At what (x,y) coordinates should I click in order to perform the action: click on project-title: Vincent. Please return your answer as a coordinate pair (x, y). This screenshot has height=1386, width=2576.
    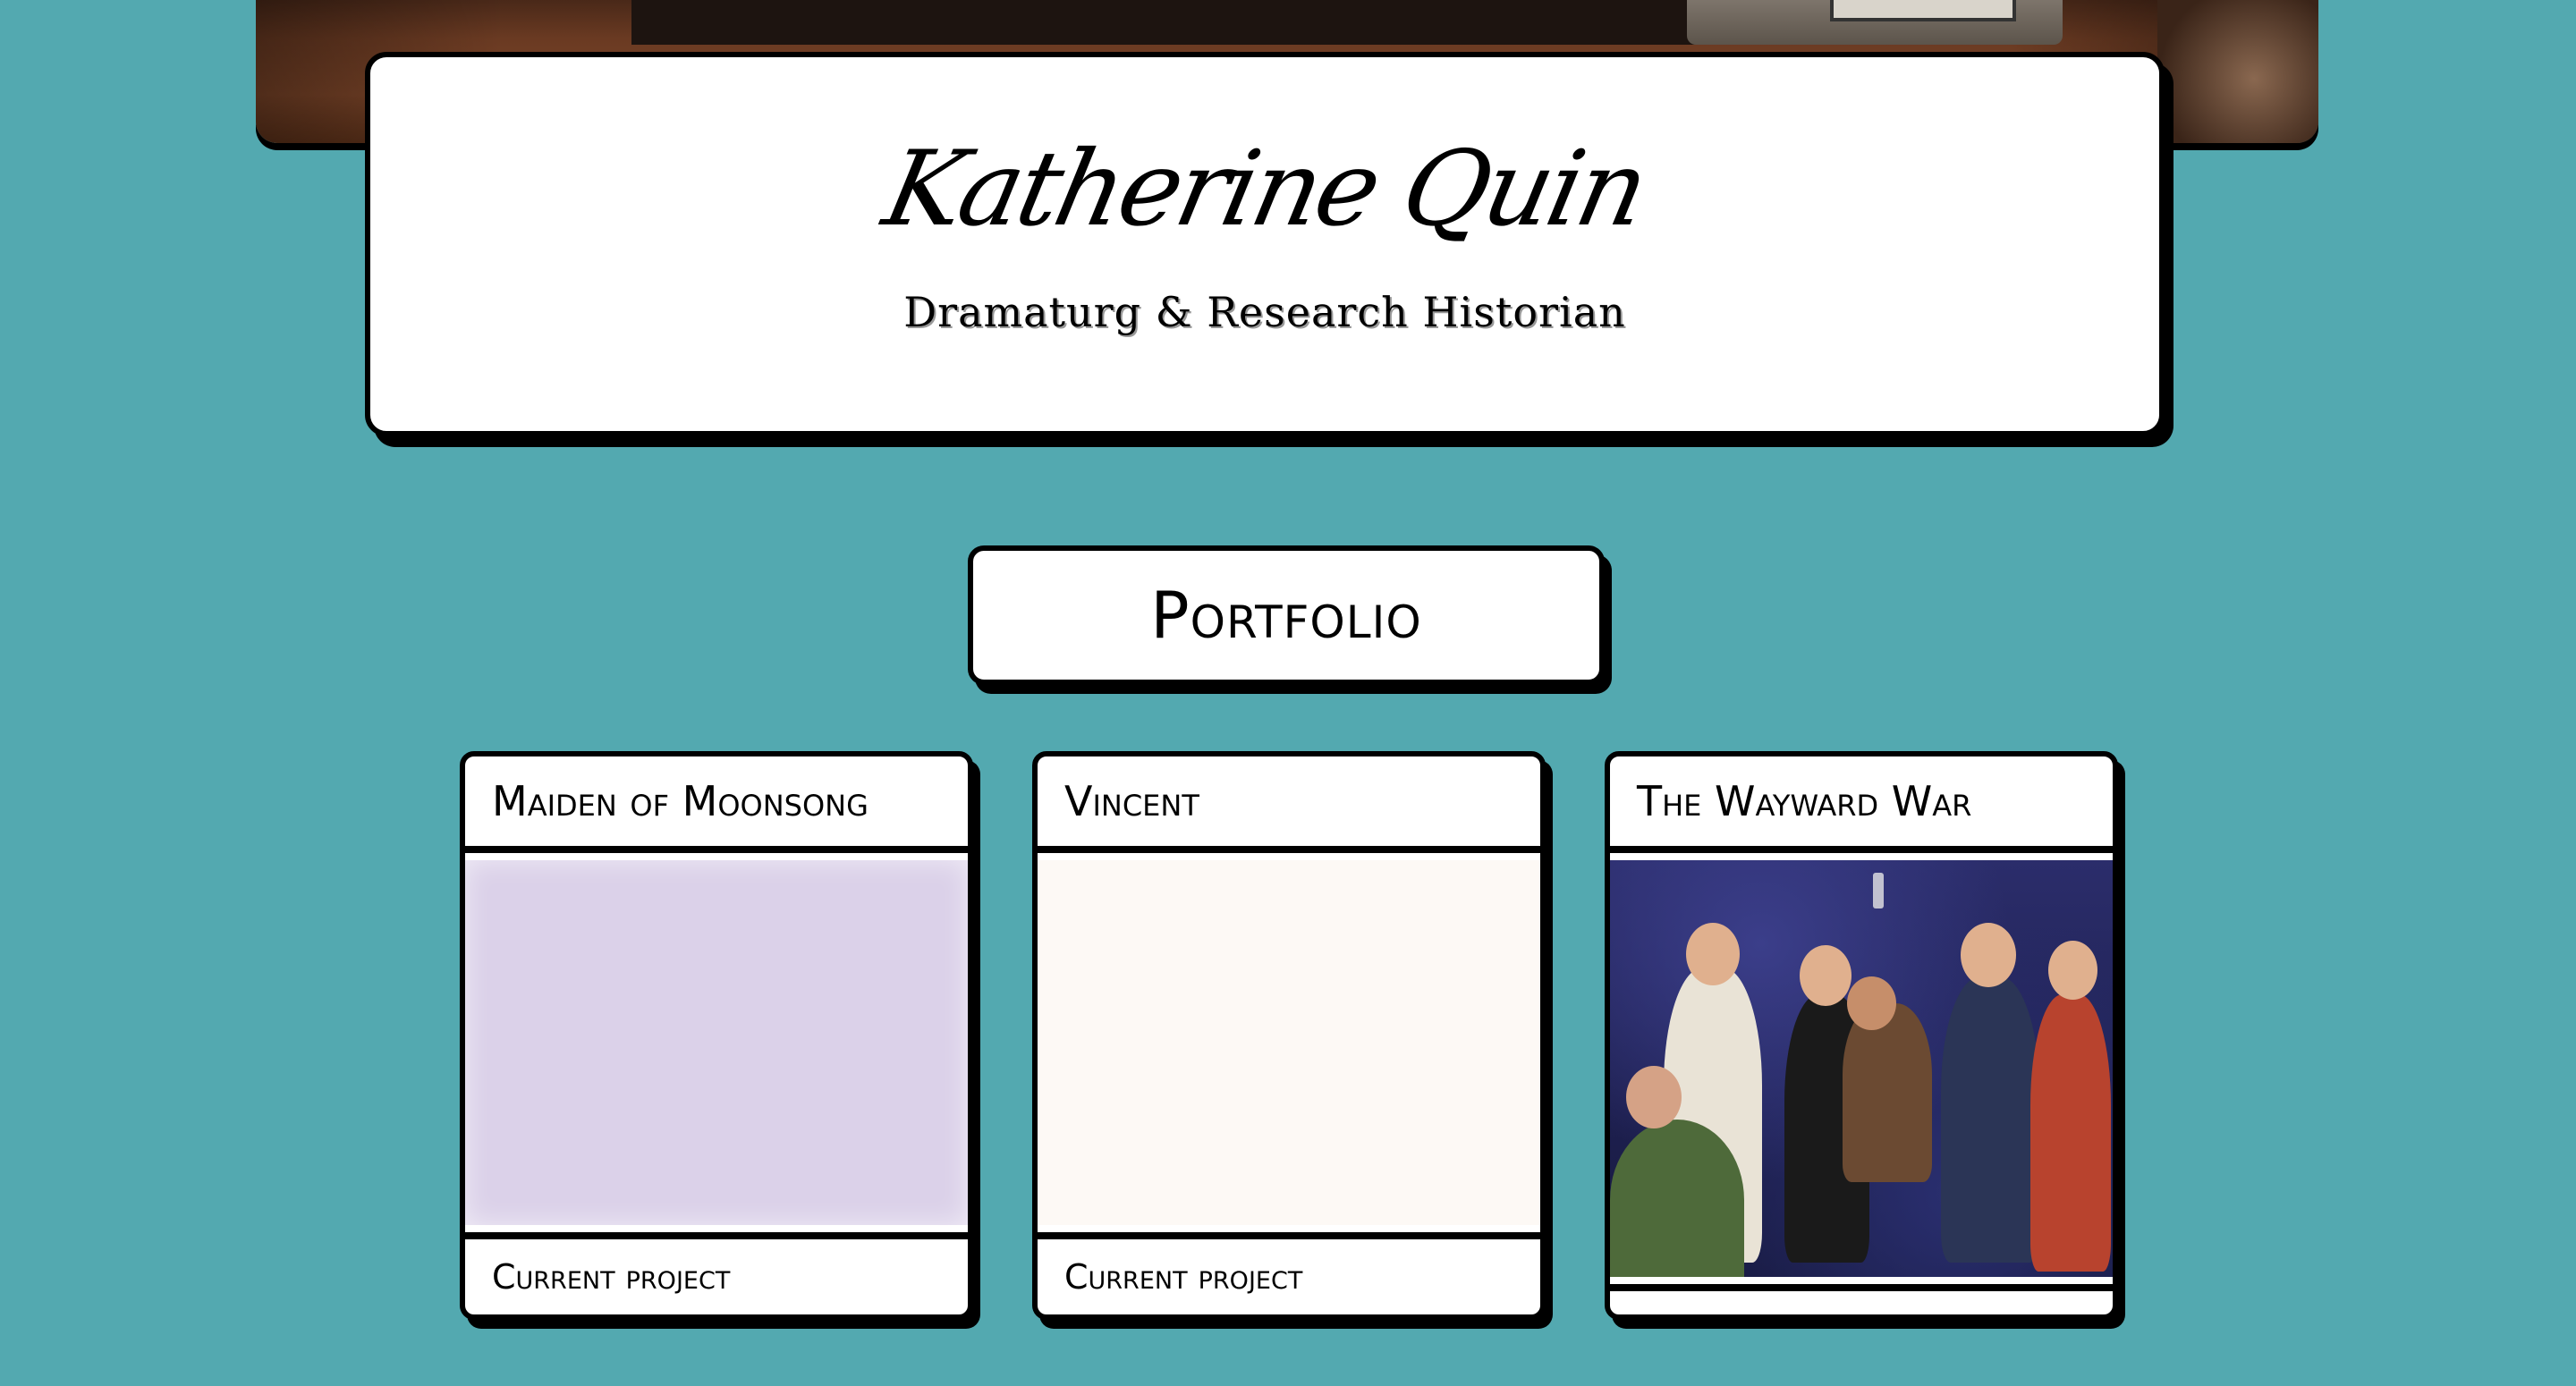
    Looking at the image, I should click on (1289, 804).